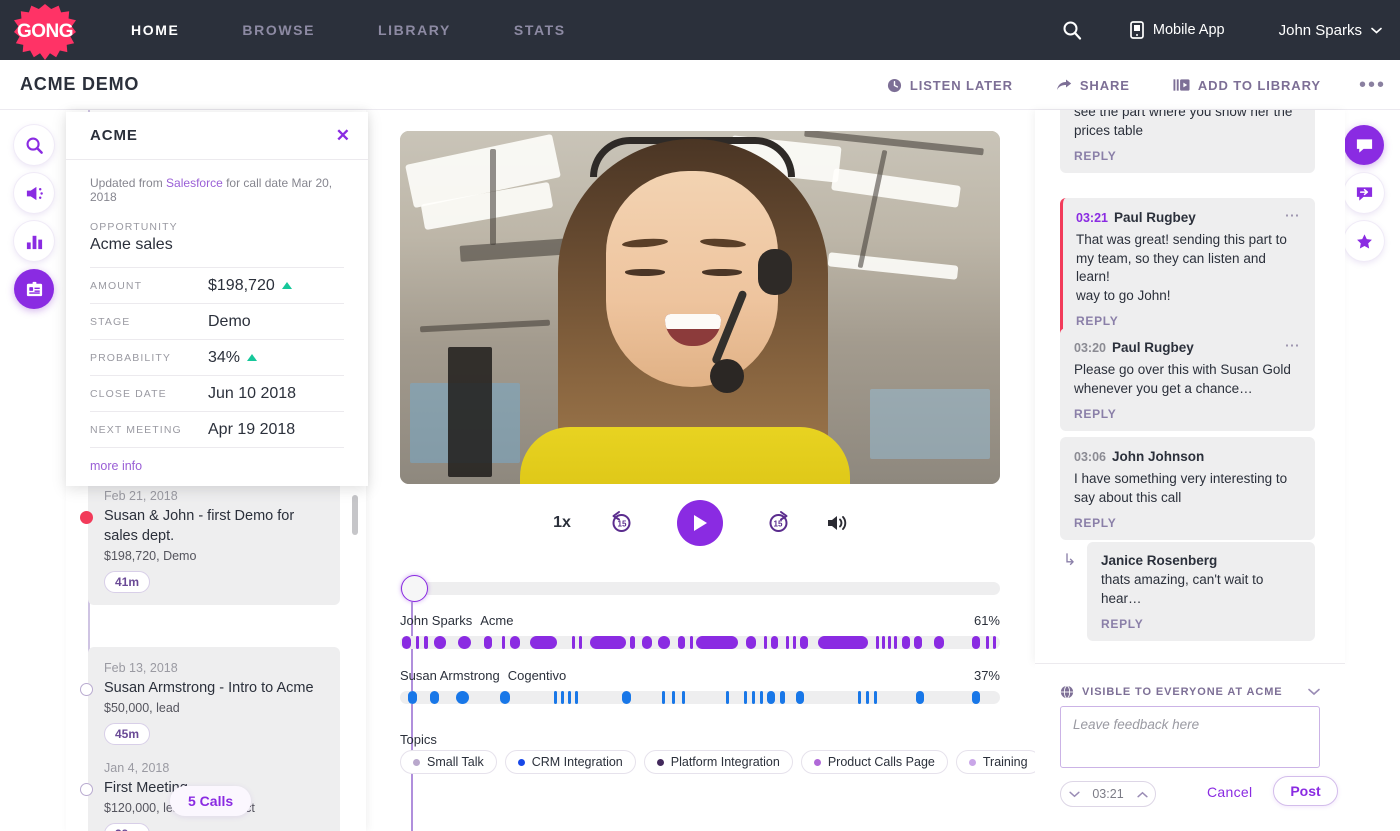 This screenshot has width=1400, height=831. What do you see at coordinates (1190, 692) in the screenshot?
I see `visibility-selector: VISIBLE TO EVERYONE AT ACME` at bounding box center [1190, 692].